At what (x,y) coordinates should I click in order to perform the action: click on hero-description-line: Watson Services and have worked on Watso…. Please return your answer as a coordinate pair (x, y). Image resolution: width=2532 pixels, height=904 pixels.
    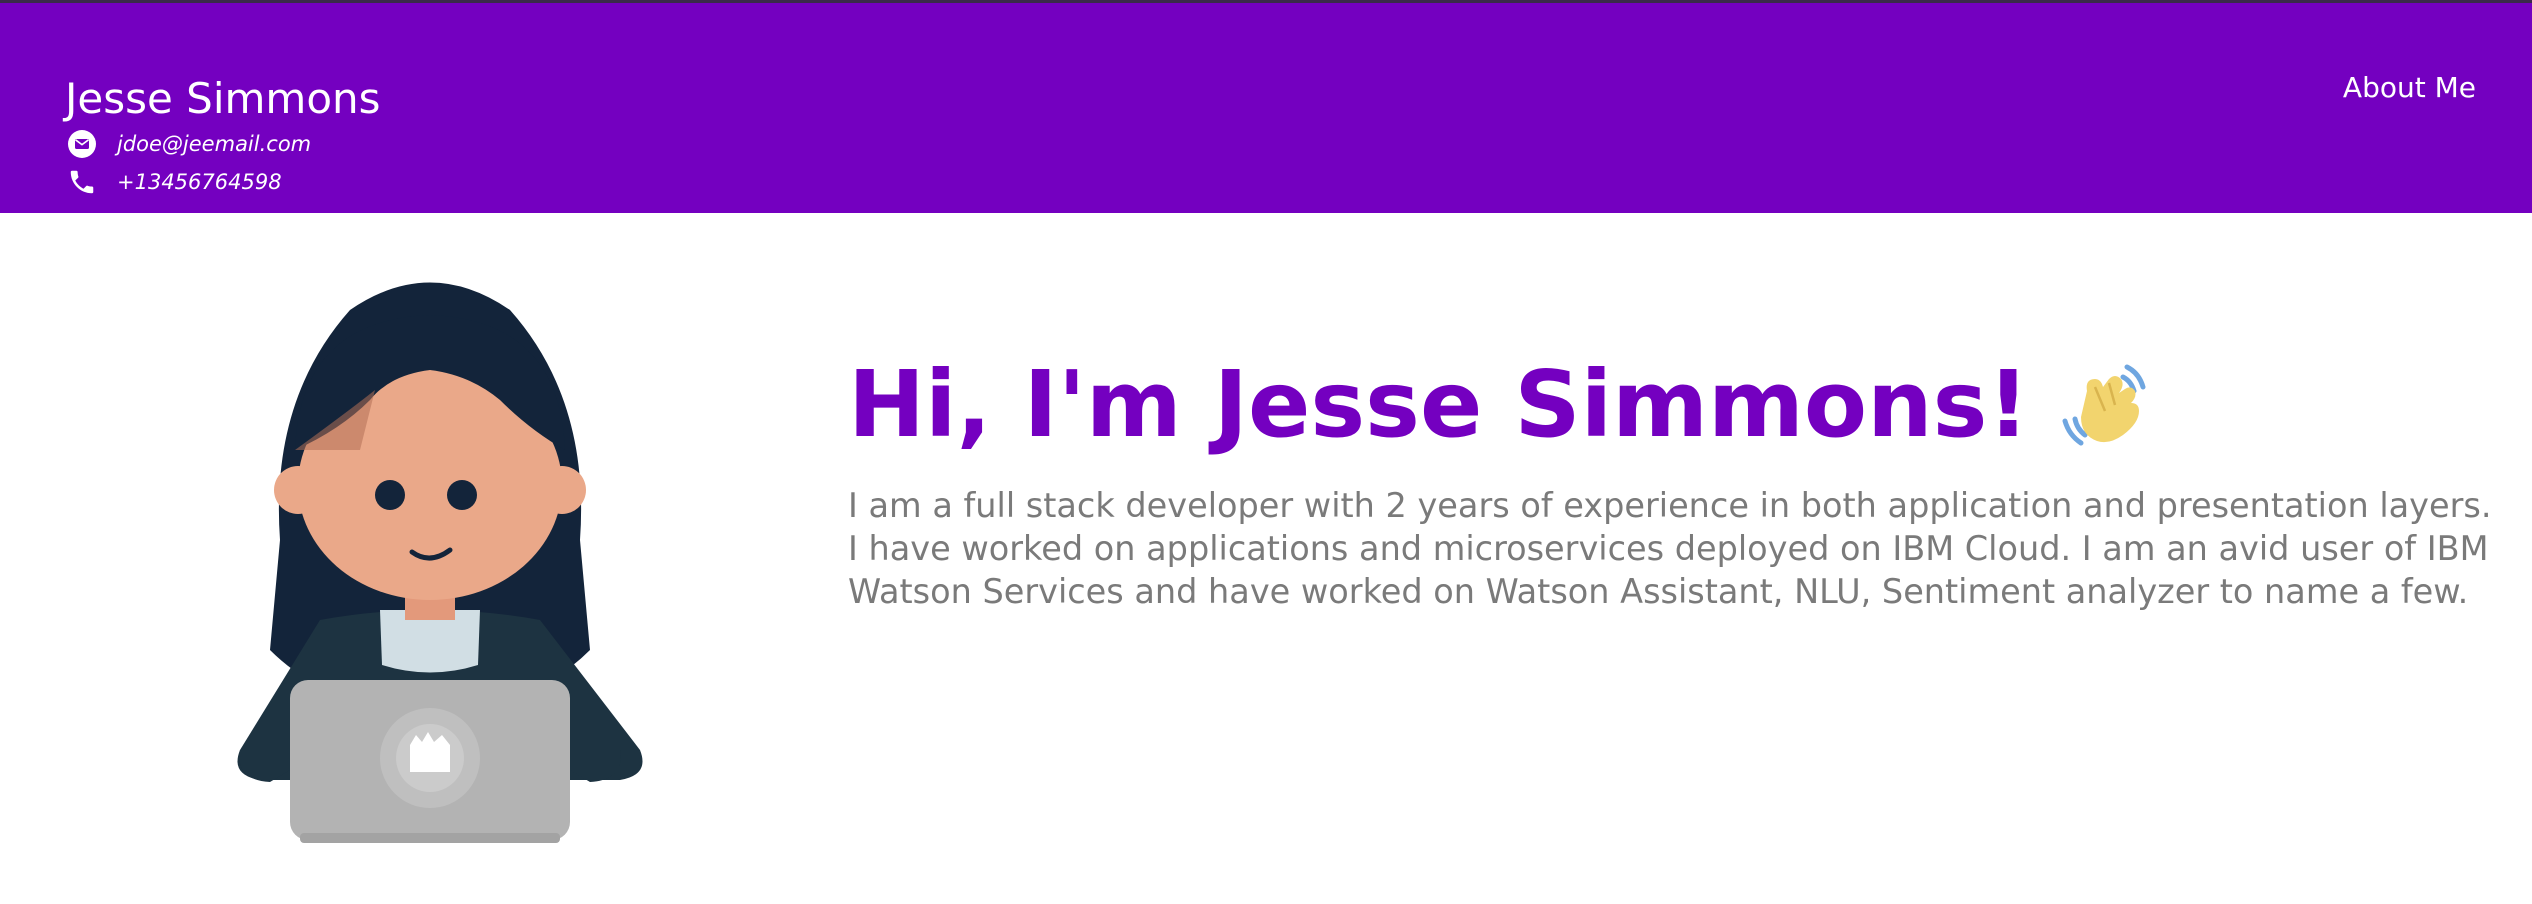
    Looking at the image, I should click on (1658, 591).